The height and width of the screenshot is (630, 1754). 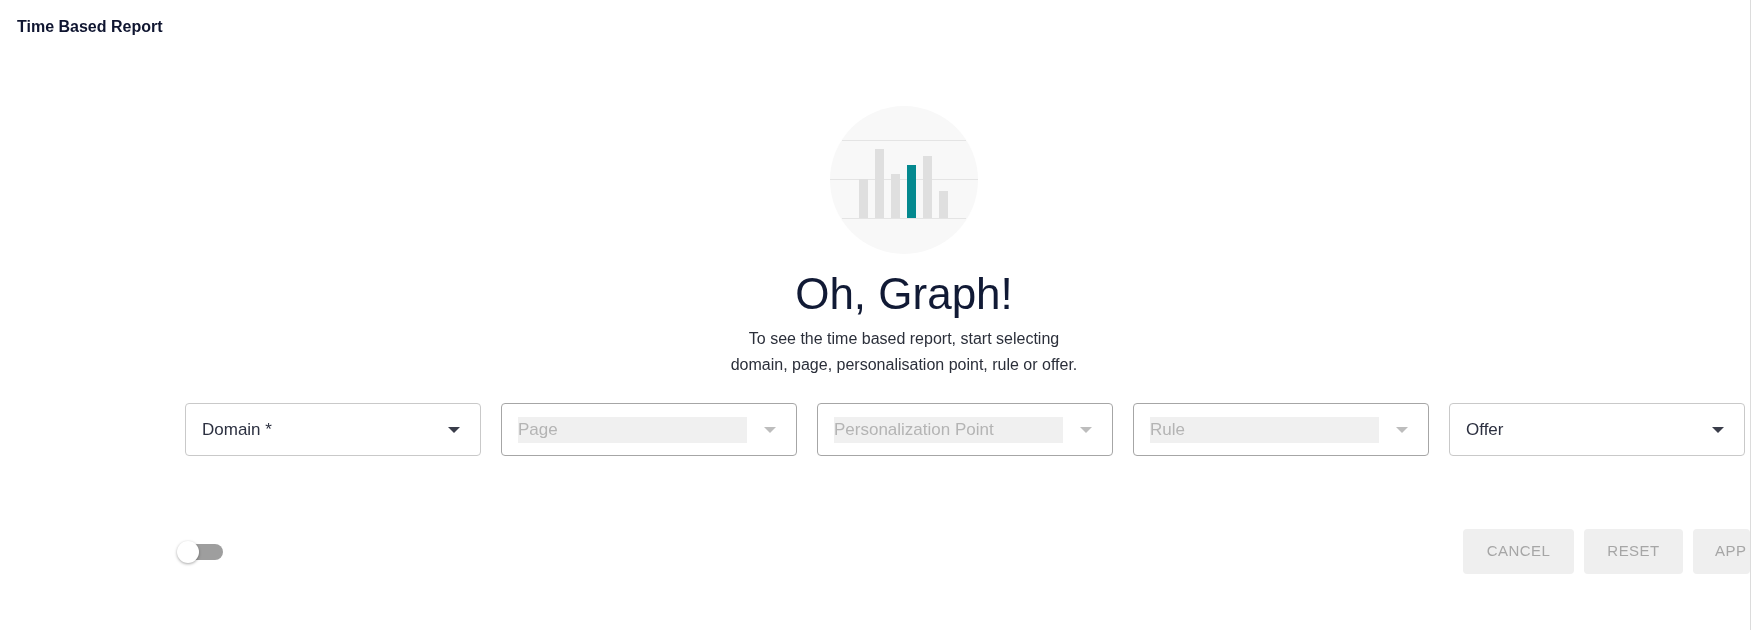 I want to click on empty-state-heading: Oh, Graph!, so click(x=904, y=294).